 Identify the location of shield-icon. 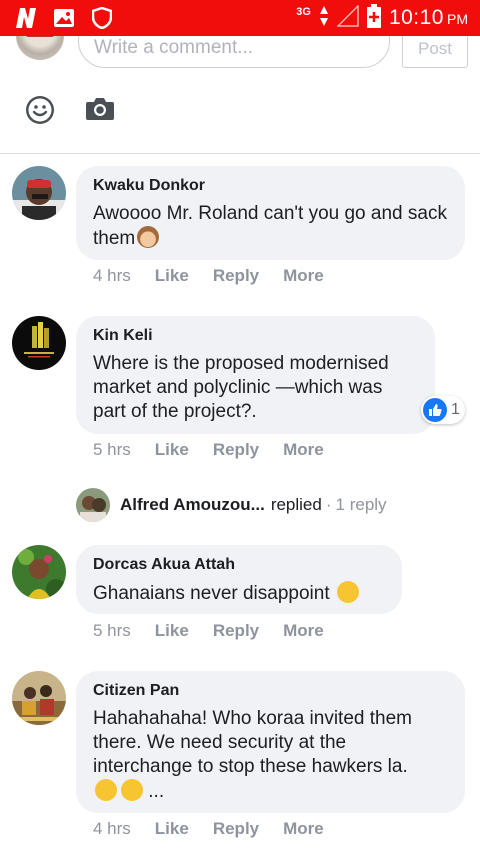
(102, 18).